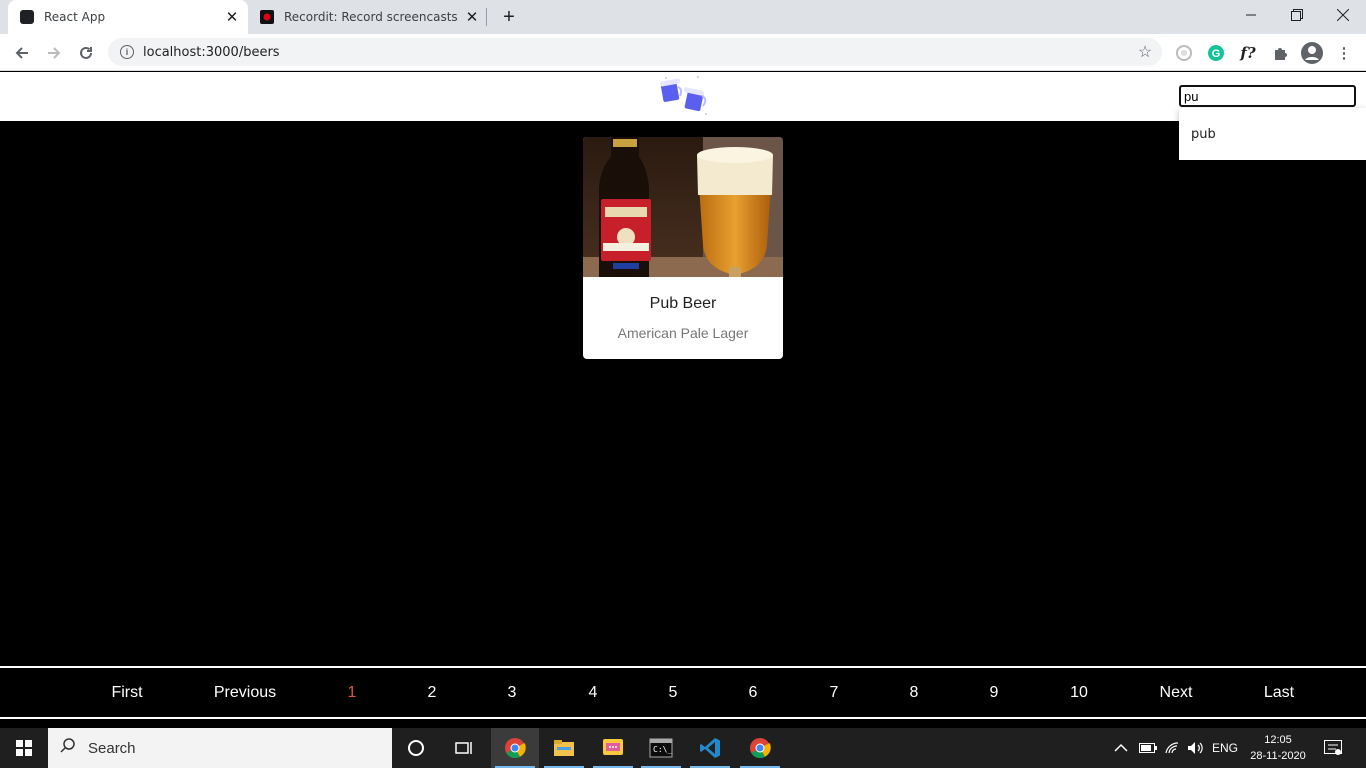 The image size is (1366, 768). Describe the element at coordinates (22, 53) in the screenshot. I see `back-icon` at that location.